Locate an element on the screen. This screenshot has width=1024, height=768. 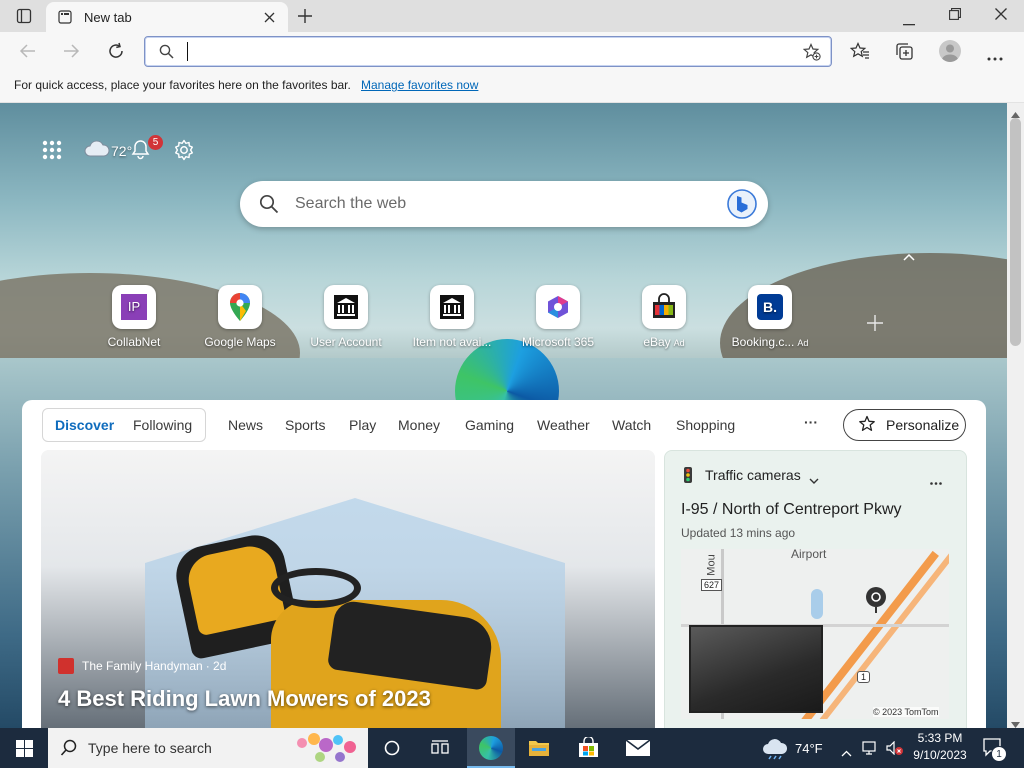
more-options-icon is located at coordinates (995, 56).